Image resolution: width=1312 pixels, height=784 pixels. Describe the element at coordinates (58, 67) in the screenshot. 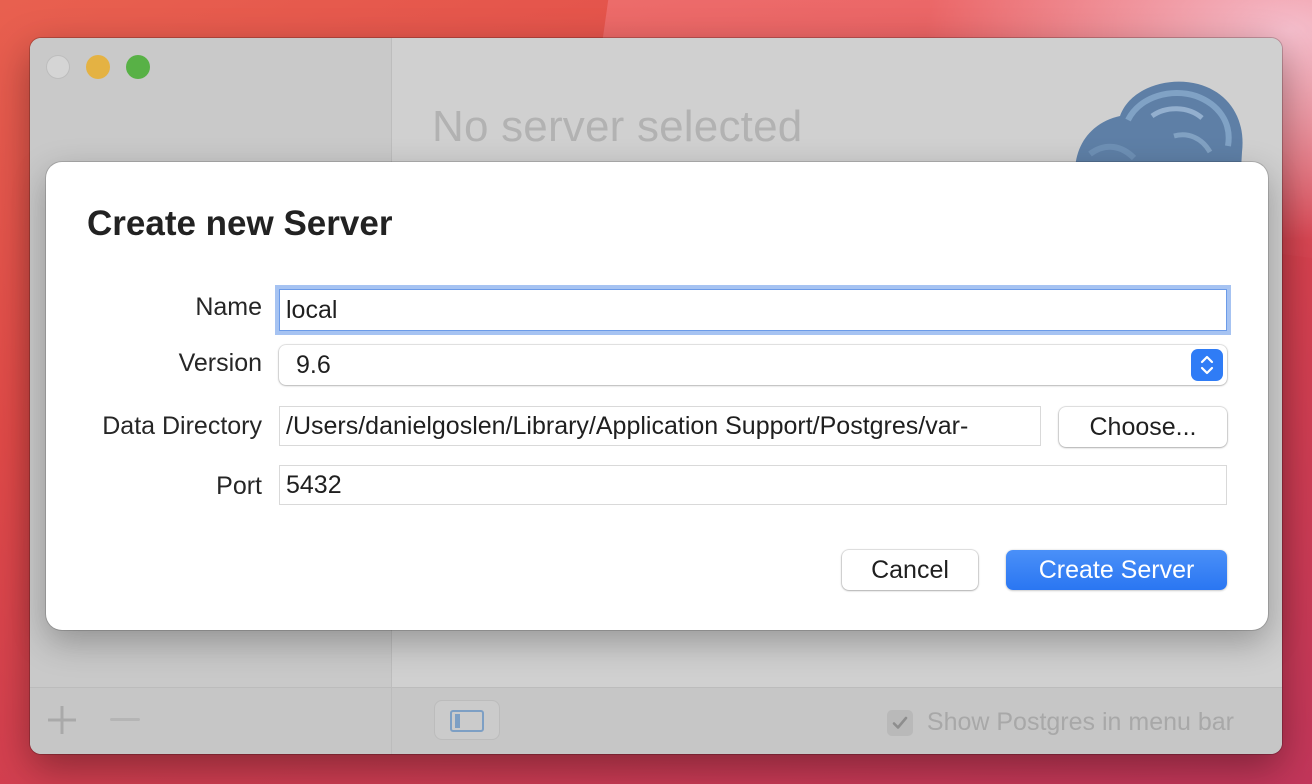

I see `close-window-button` at that location.